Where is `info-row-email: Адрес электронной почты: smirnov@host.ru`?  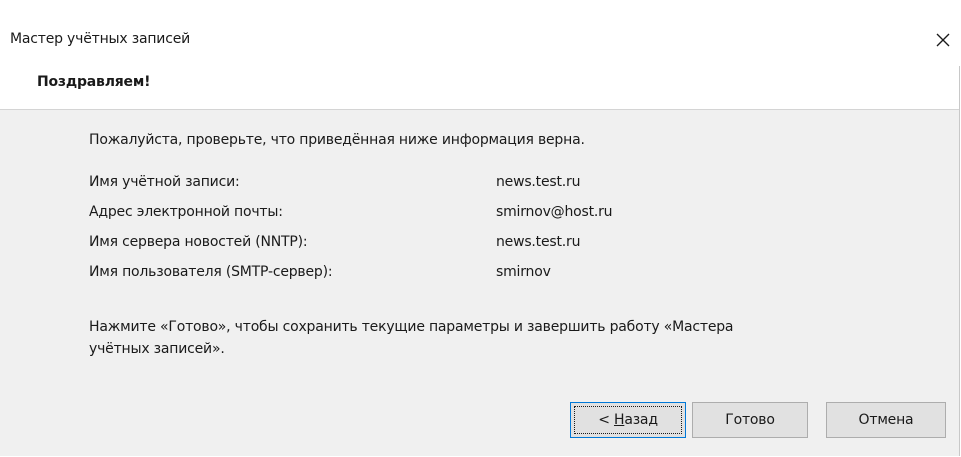 info-row-email: Адрес электронной почты: smirnov@host.ru is located at coordinates (489, 215).